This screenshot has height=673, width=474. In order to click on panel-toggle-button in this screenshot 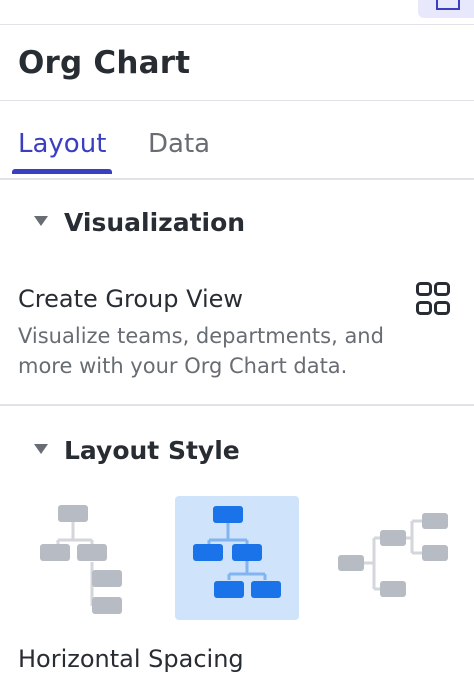, I will do `click(446, 9)`.